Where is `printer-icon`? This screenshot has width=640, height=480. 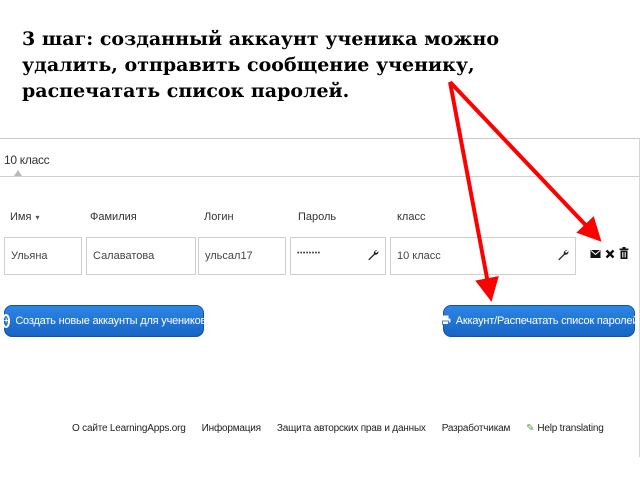
printer-icon is located at coordinates (445, 321).